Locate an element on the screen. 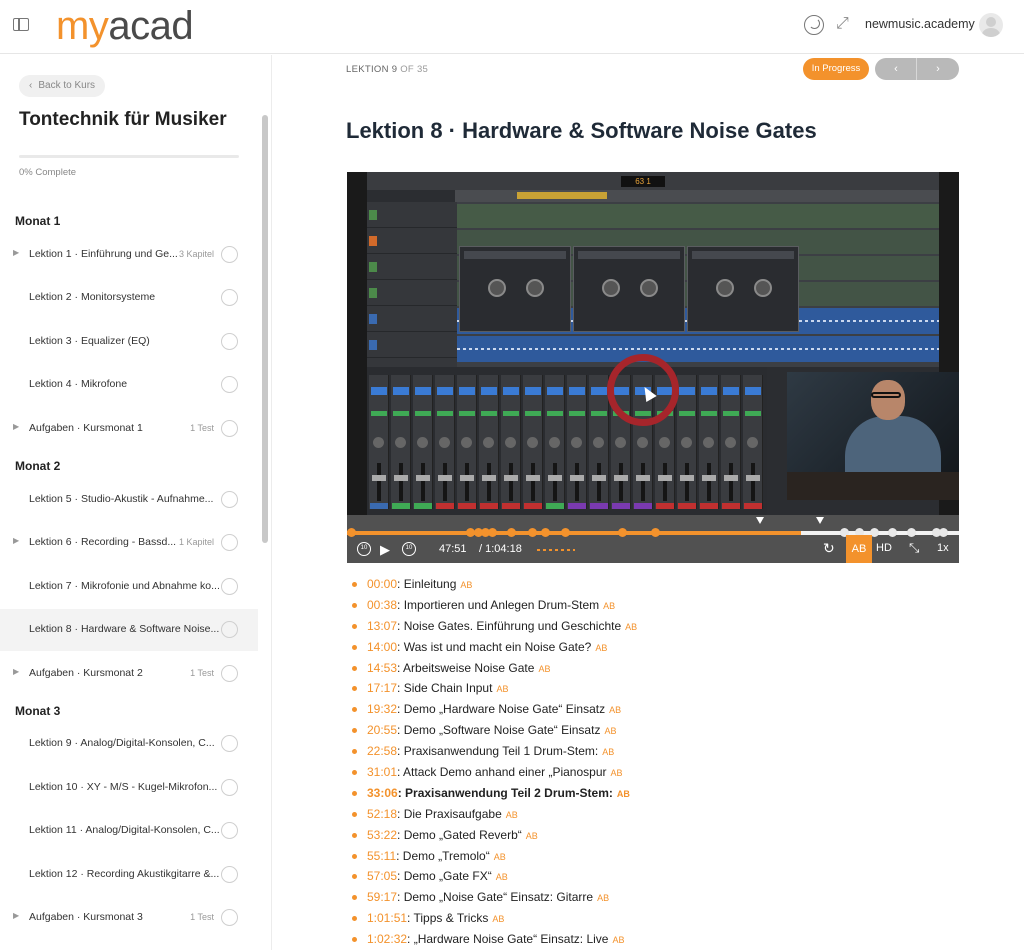 Image resolution: width=1024 pixels, height=951 pixels. chapter-timestamp-link: 1:01:51 is located at coordinates (387, 918).